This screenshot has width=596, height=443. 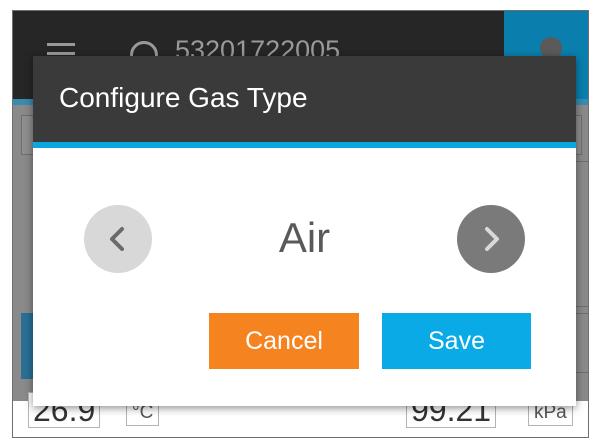 I want to click on previous-gas-button, so click(x=118, y=239).